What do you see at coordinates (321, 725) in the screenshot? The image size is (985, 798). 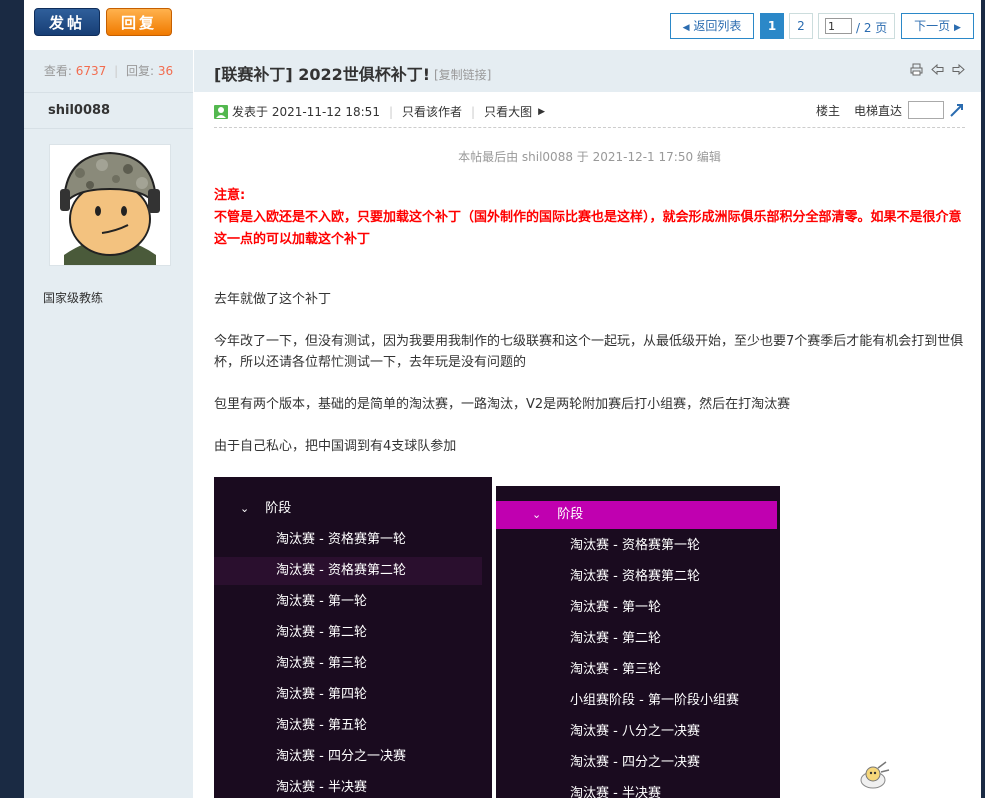 I see `menu-item: 淘汰赛 - 第五轮` at bounding box center [321, 725].